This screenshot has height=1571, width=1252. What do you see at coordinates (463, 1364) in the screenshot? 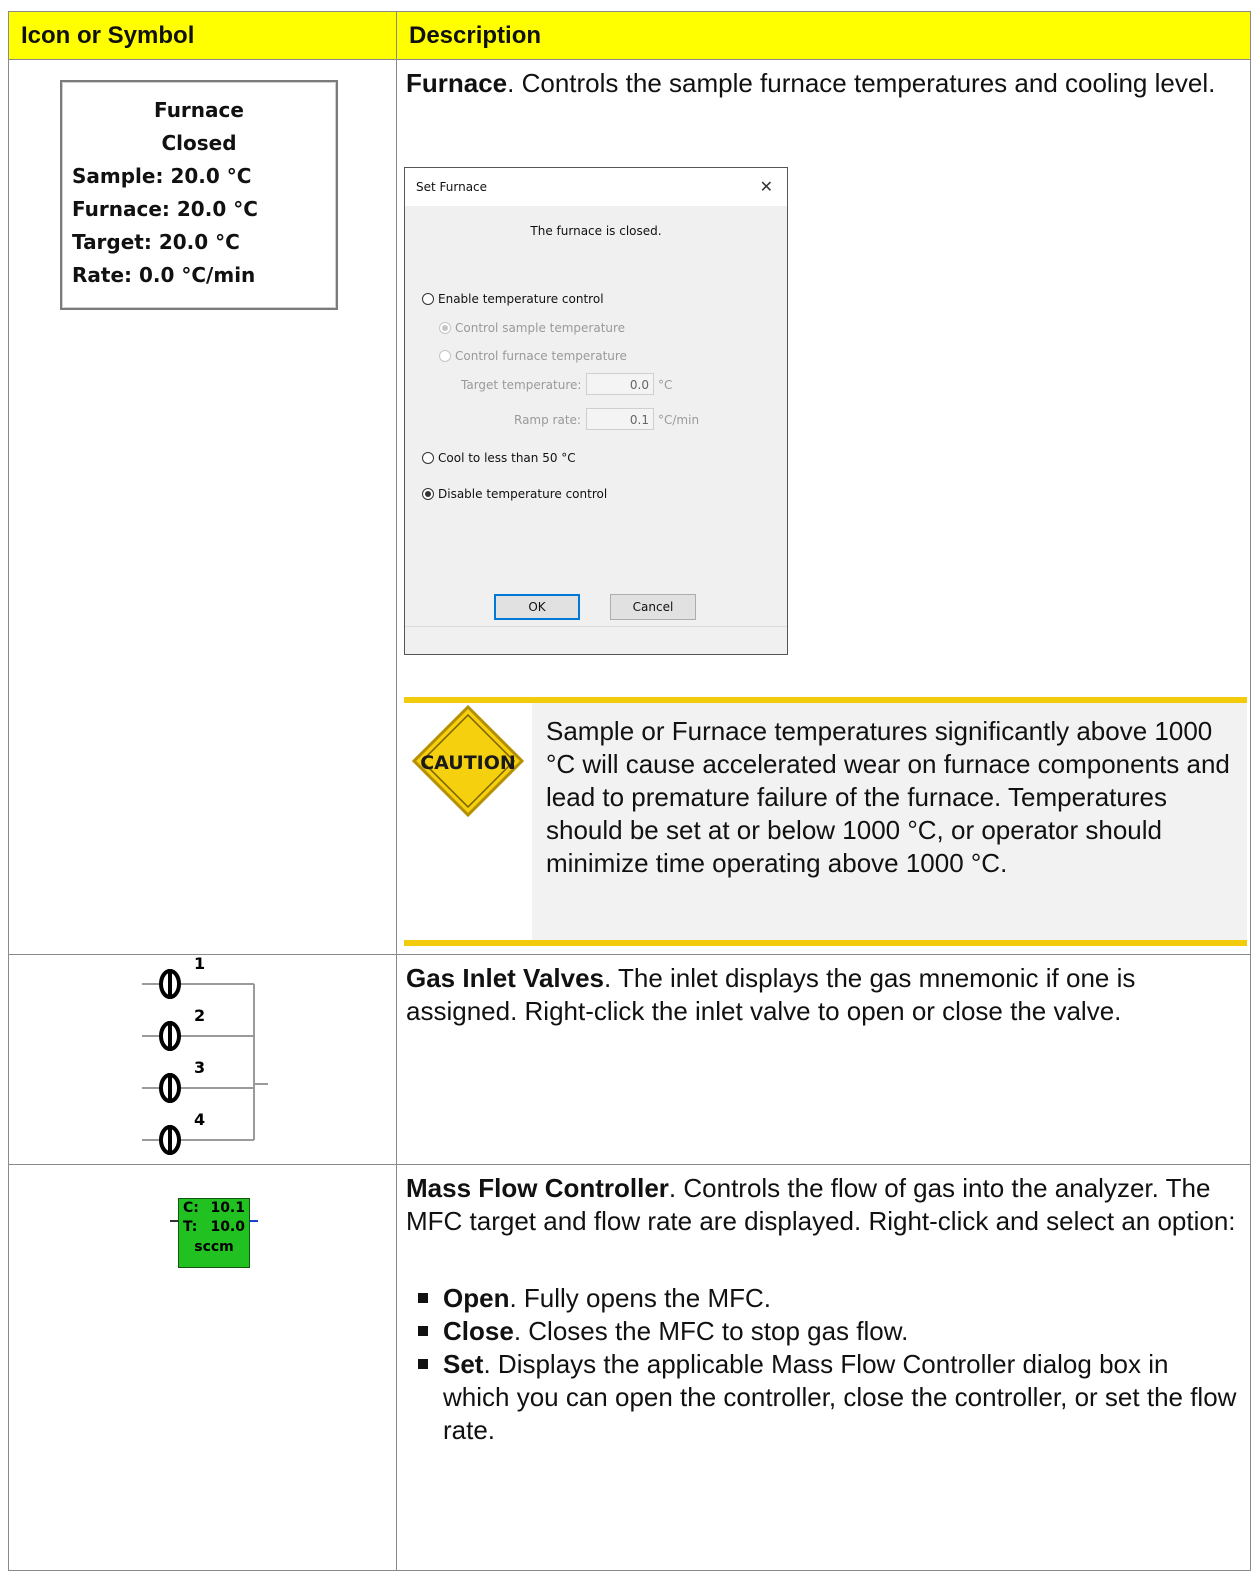
I see `option-set-term: Set` at bounding box center [463, 1364].